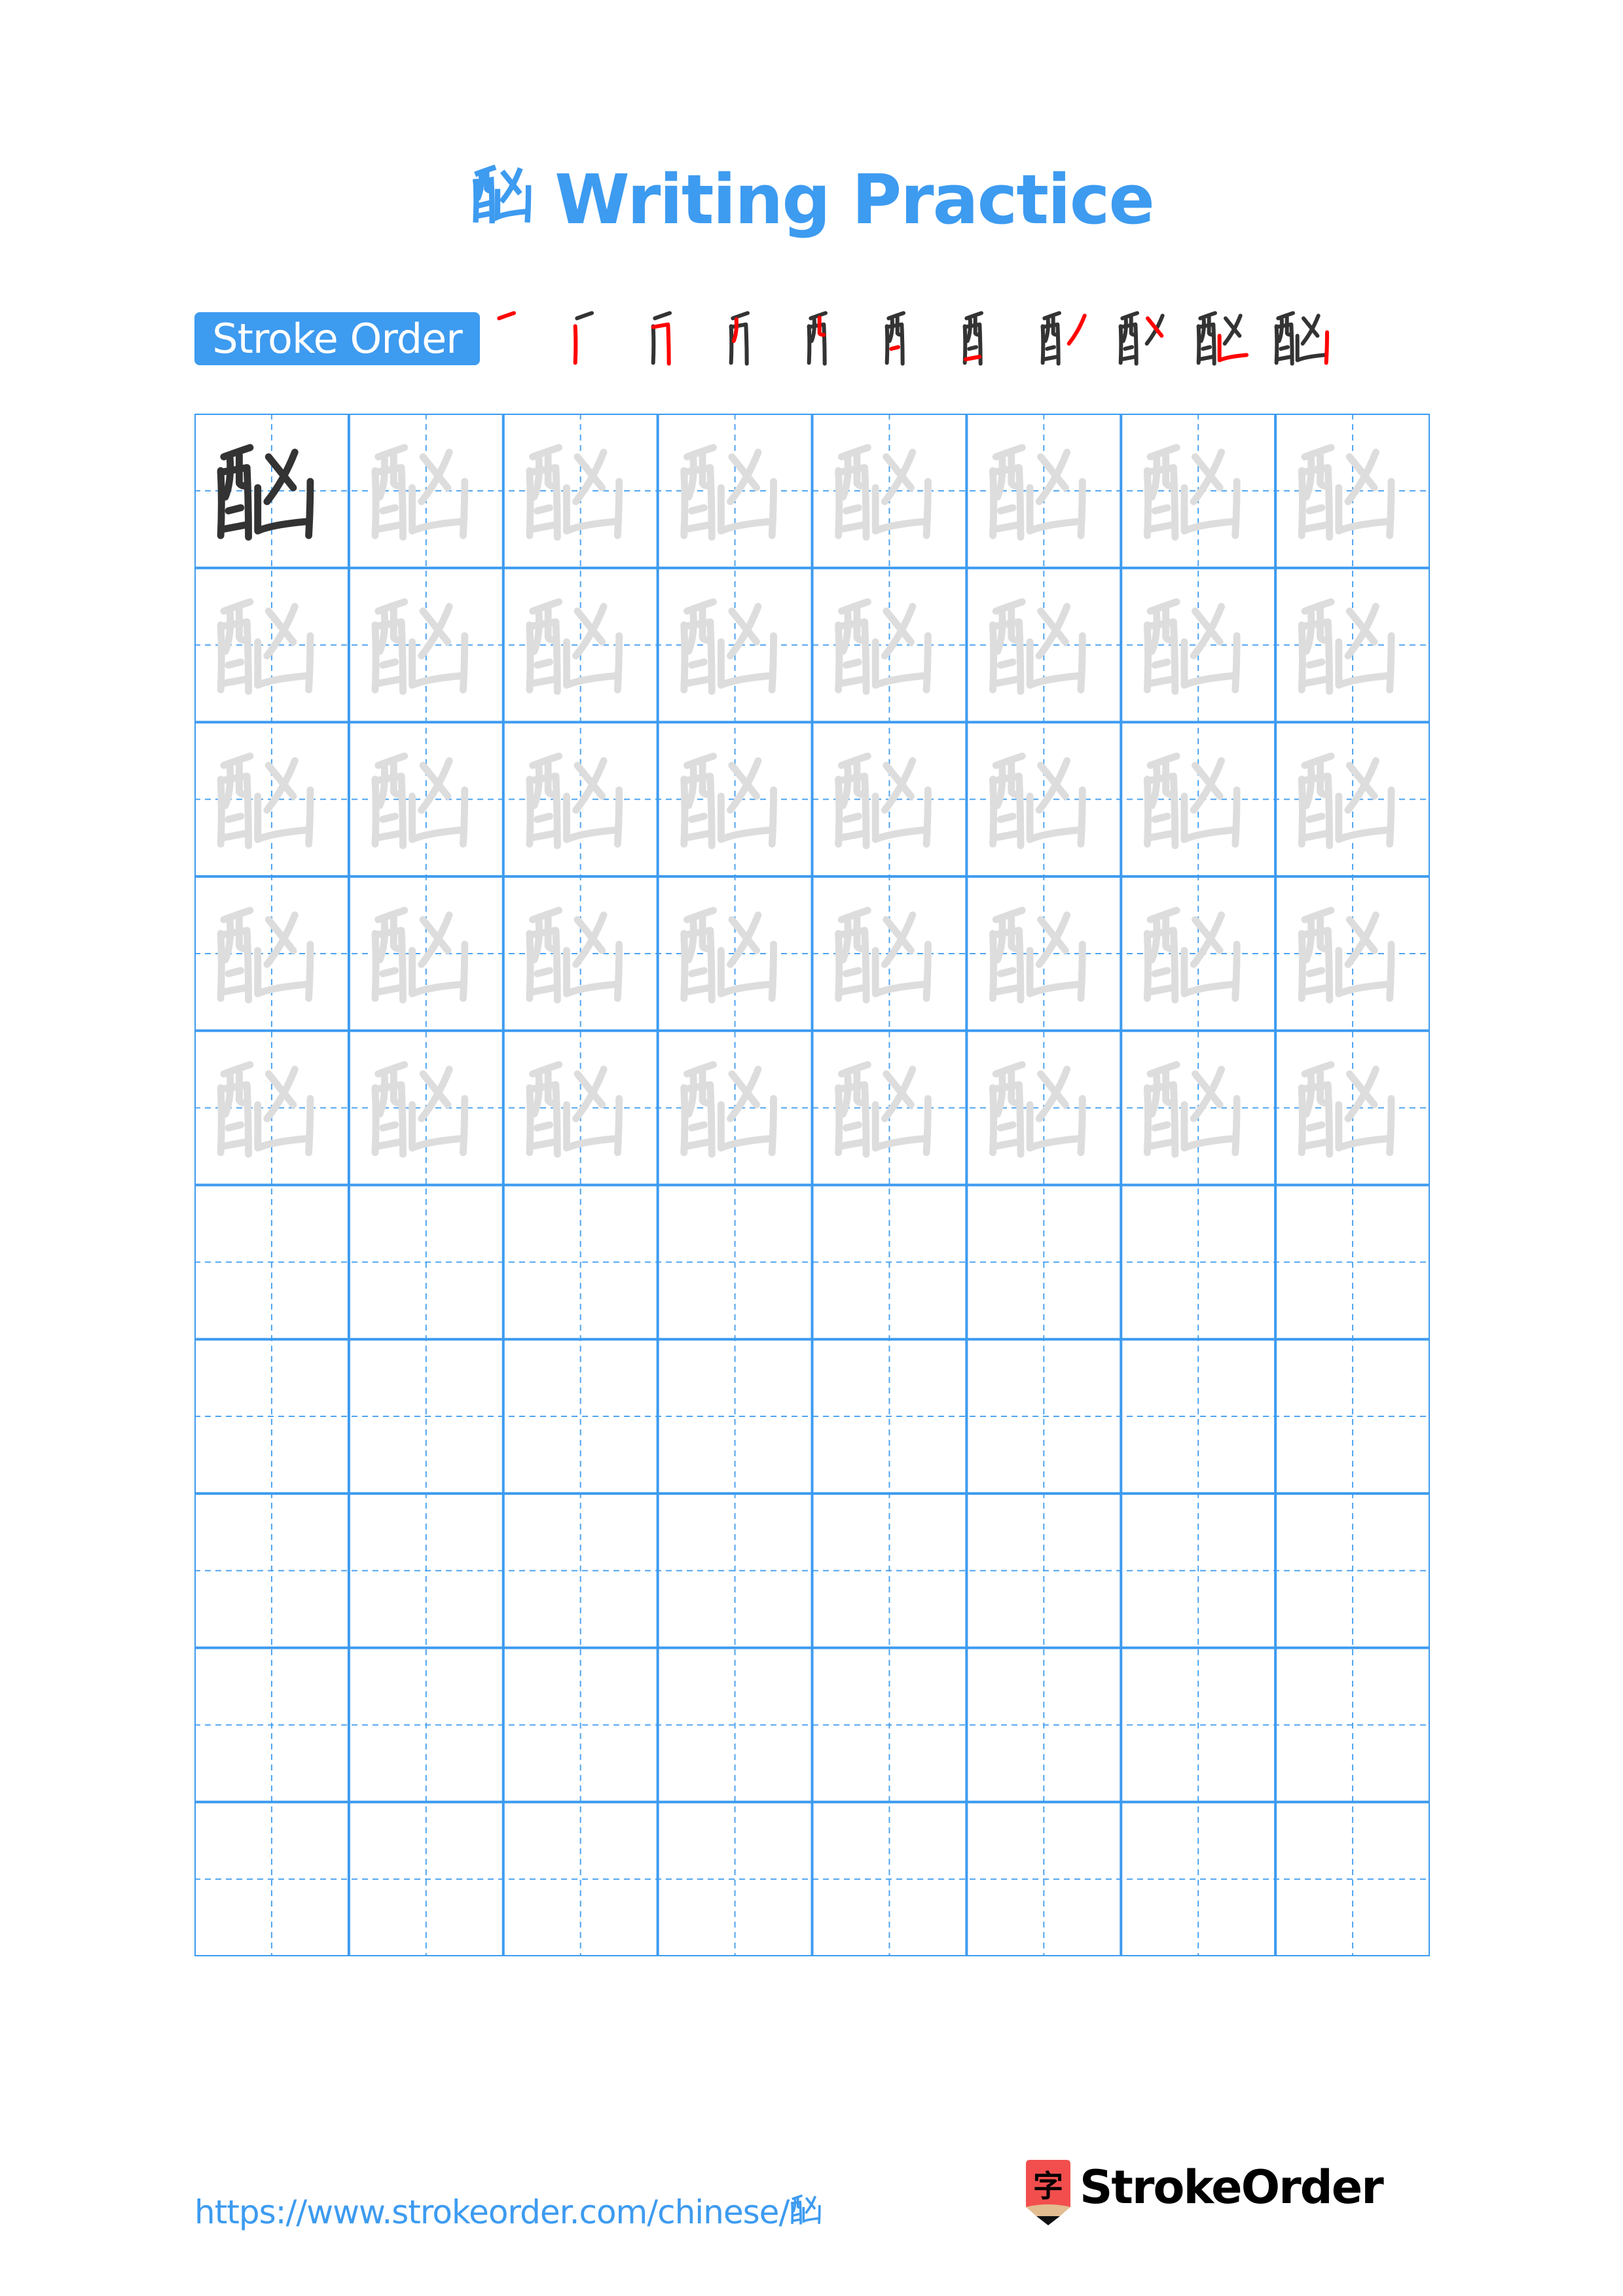  What do you see at coordinates (855, 199) in the screenshot?
I see `title-text: Writing Practice` at bounding box center [855, 199].